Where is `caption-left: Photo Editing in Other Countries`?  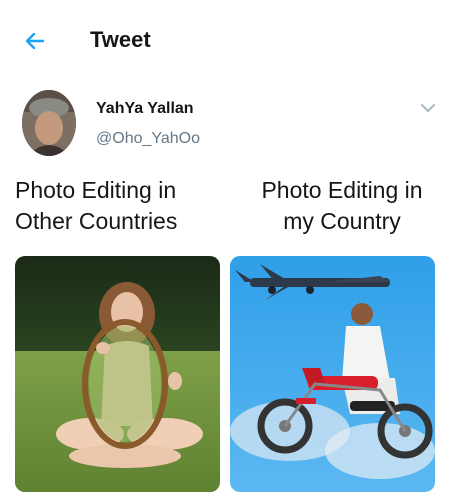 caption-left: Photo Editing in Other Countries is located at coordinates (115, 206).